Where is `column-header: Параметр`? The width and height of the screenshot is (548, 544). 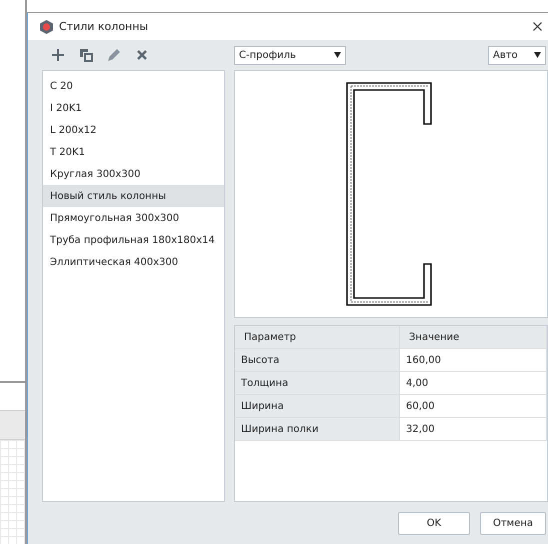
column-header: Параметр is located at coordinates (317, 337).